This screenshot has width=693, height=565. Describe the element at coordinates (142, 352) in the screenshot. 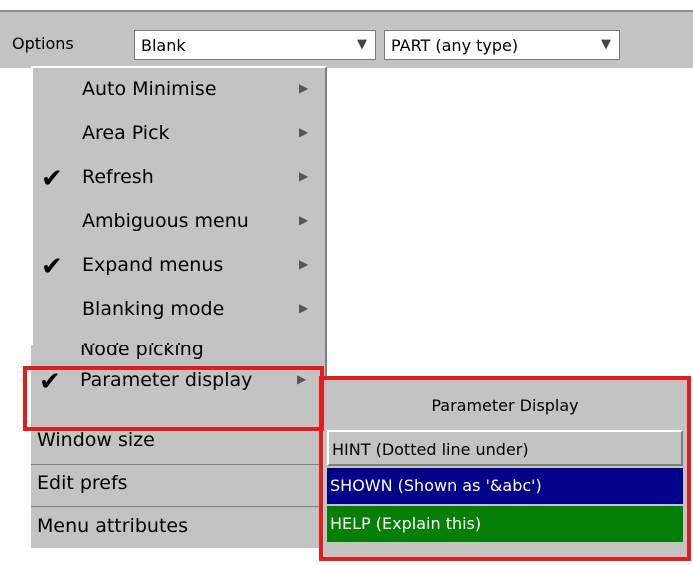

I see `menu-item-label: Node picking` at that location.